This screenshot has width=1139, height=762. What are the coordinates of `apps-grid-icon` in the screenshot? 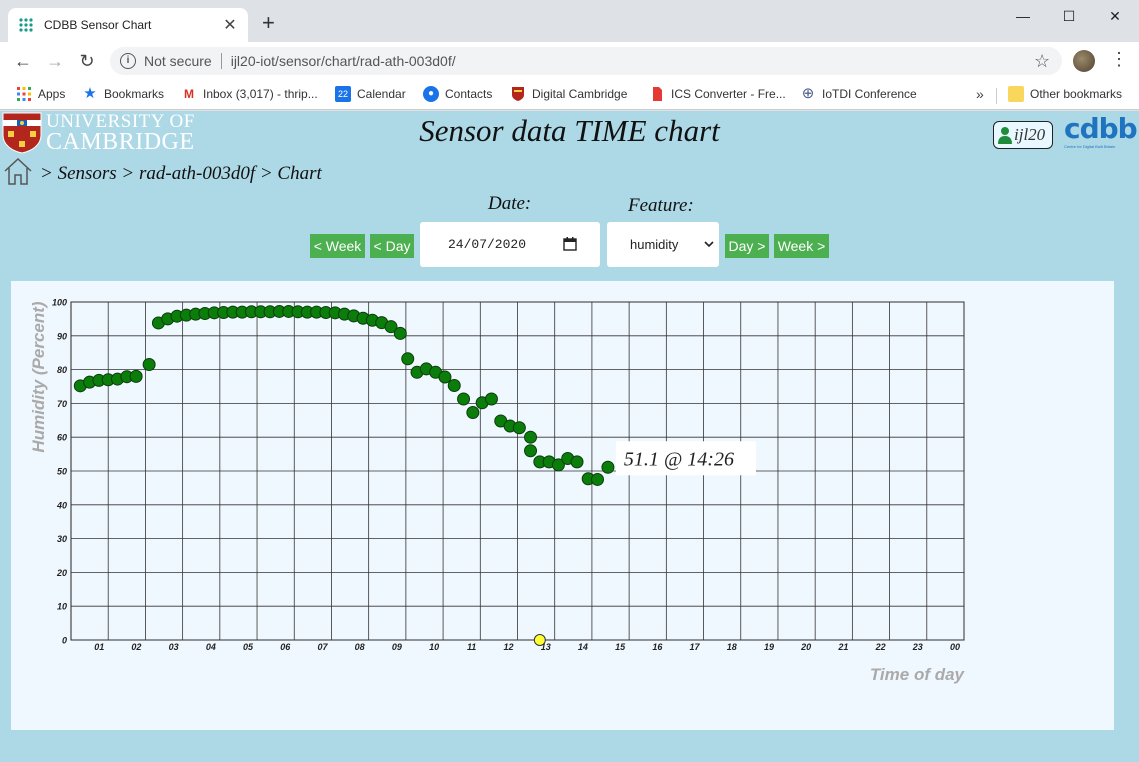 It's located at (24, 94).